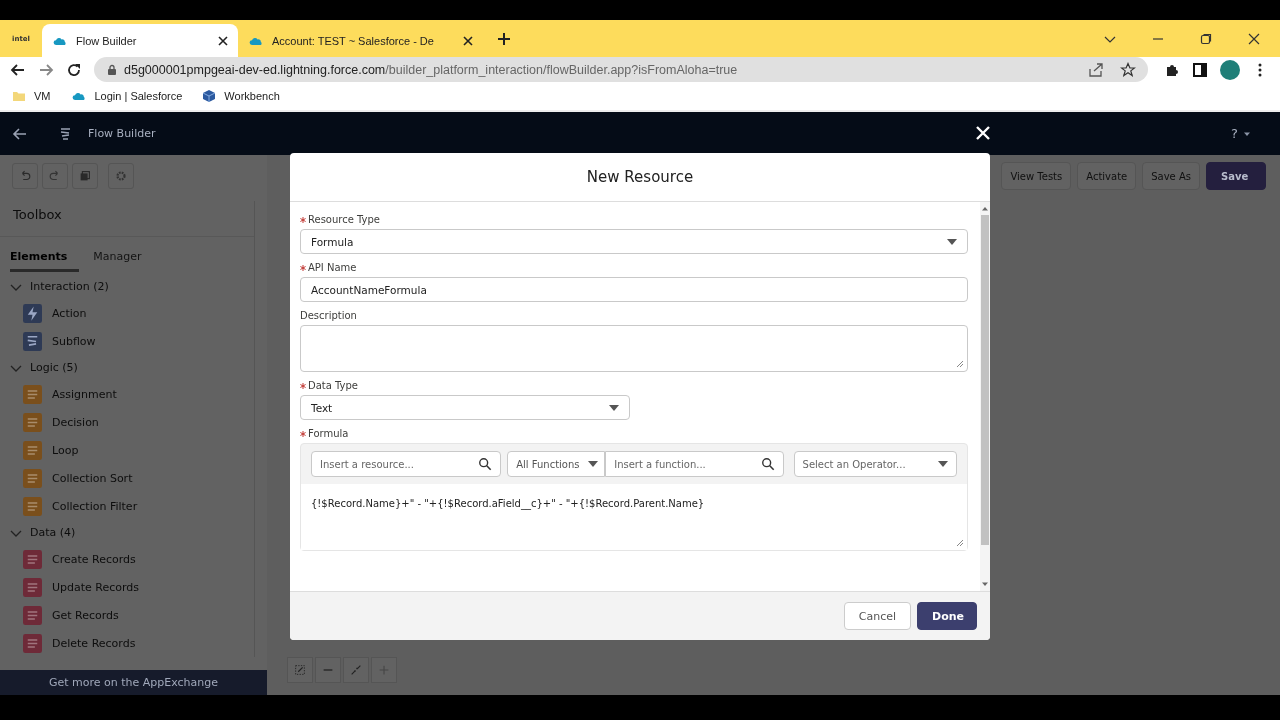 The image size is (1280, 720). Describe the element at coordinates (127, 367) in the screenshot. I see `section-toggle: Logic (5)` at that location.